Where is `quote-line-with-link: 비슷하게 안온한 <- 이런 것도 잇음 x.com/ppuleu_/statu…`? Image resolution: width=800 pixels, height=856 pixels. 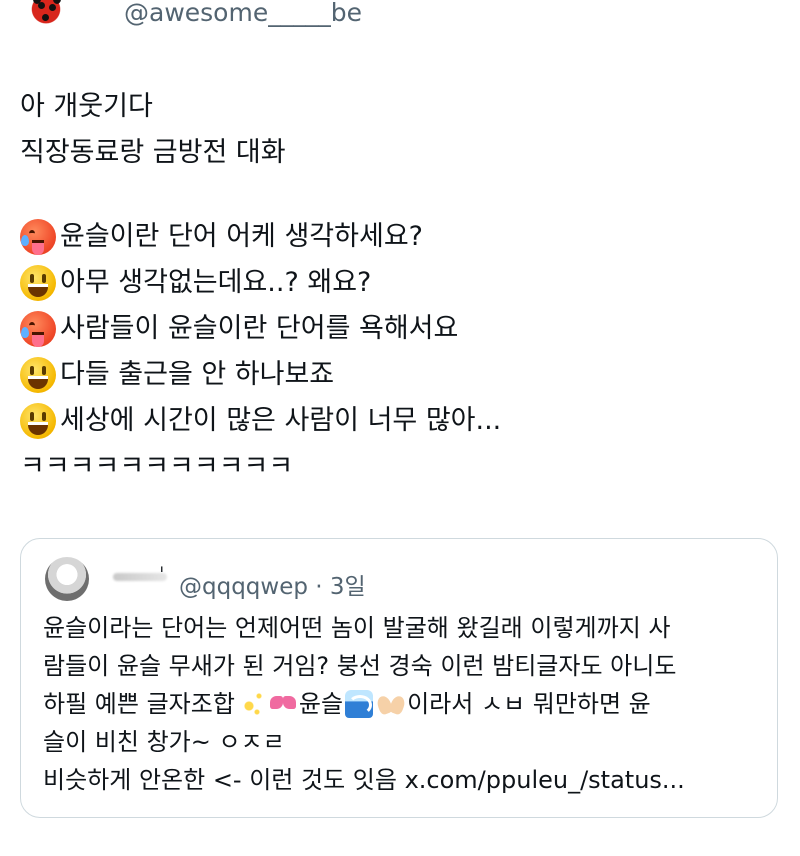
quote-line-with-link: 비슷하게 안온한 <- 이런 것도 잇음 x.com/ppuleu_/statu… is located at coordinates (408, 780).